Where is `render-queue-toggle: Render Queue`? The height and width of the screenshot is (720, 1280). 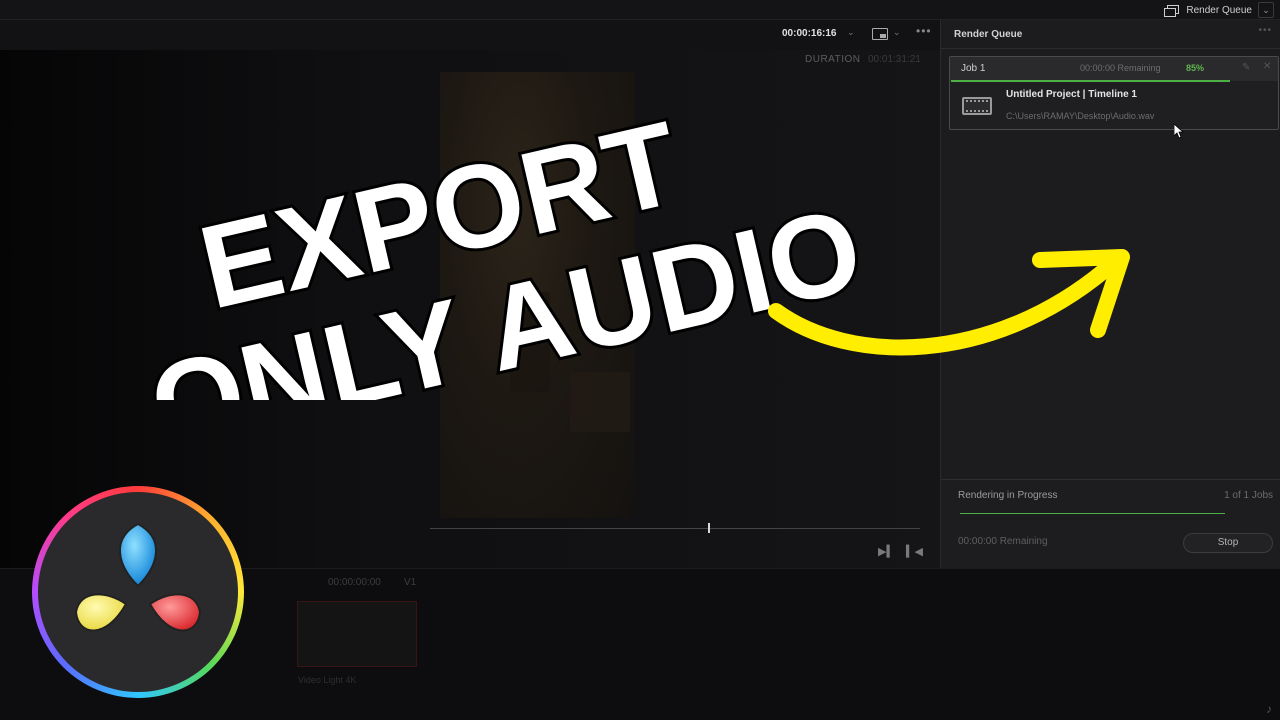
render-queue-toggle: Render Queue is located at coordinates (1208, 10).